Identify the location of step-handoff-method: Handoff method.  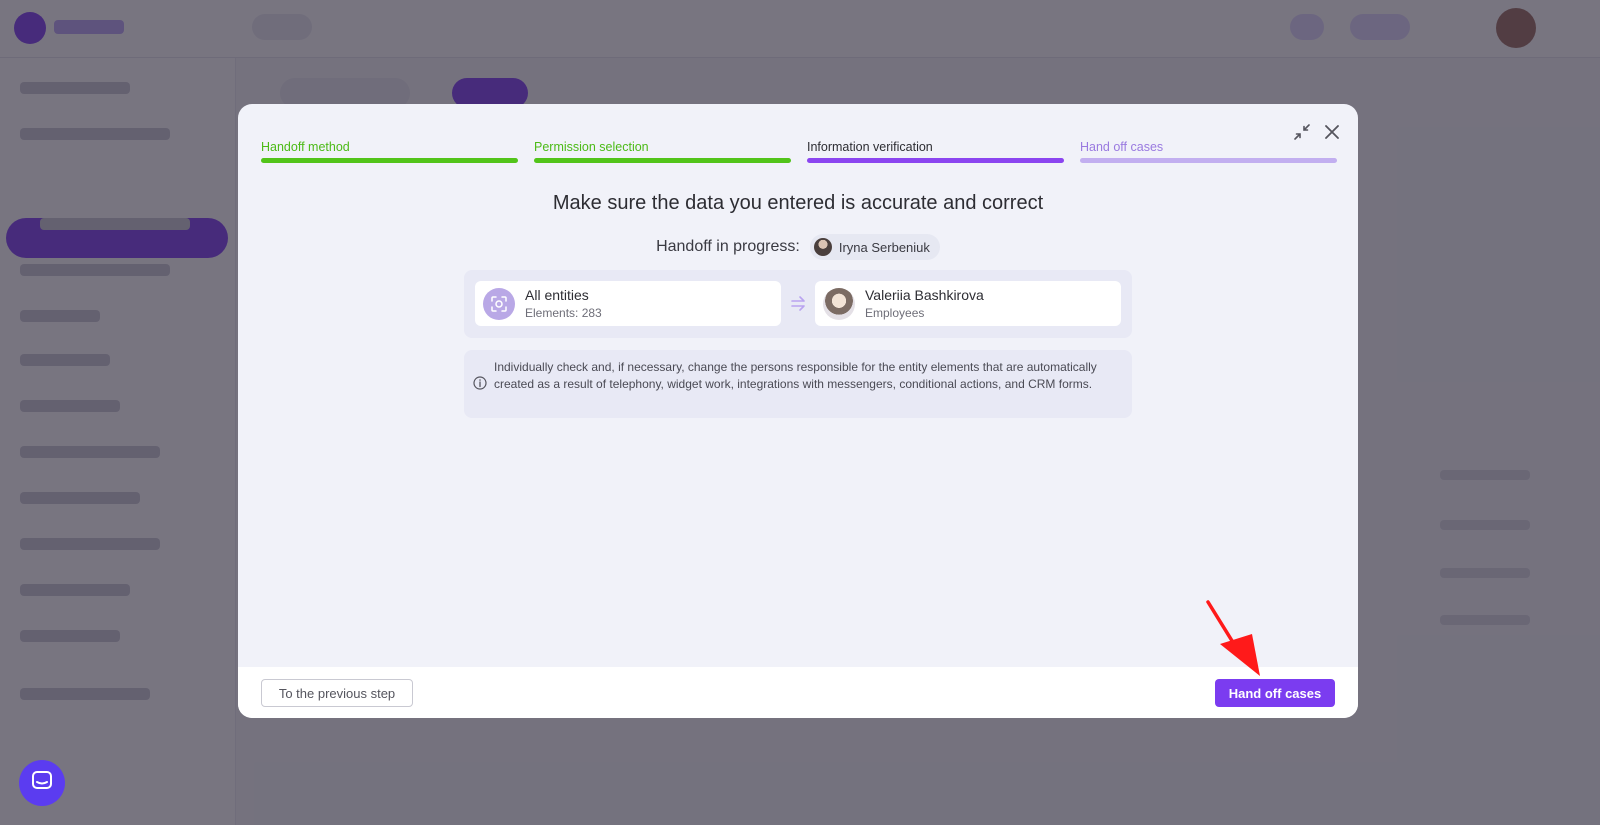
(389, 151).